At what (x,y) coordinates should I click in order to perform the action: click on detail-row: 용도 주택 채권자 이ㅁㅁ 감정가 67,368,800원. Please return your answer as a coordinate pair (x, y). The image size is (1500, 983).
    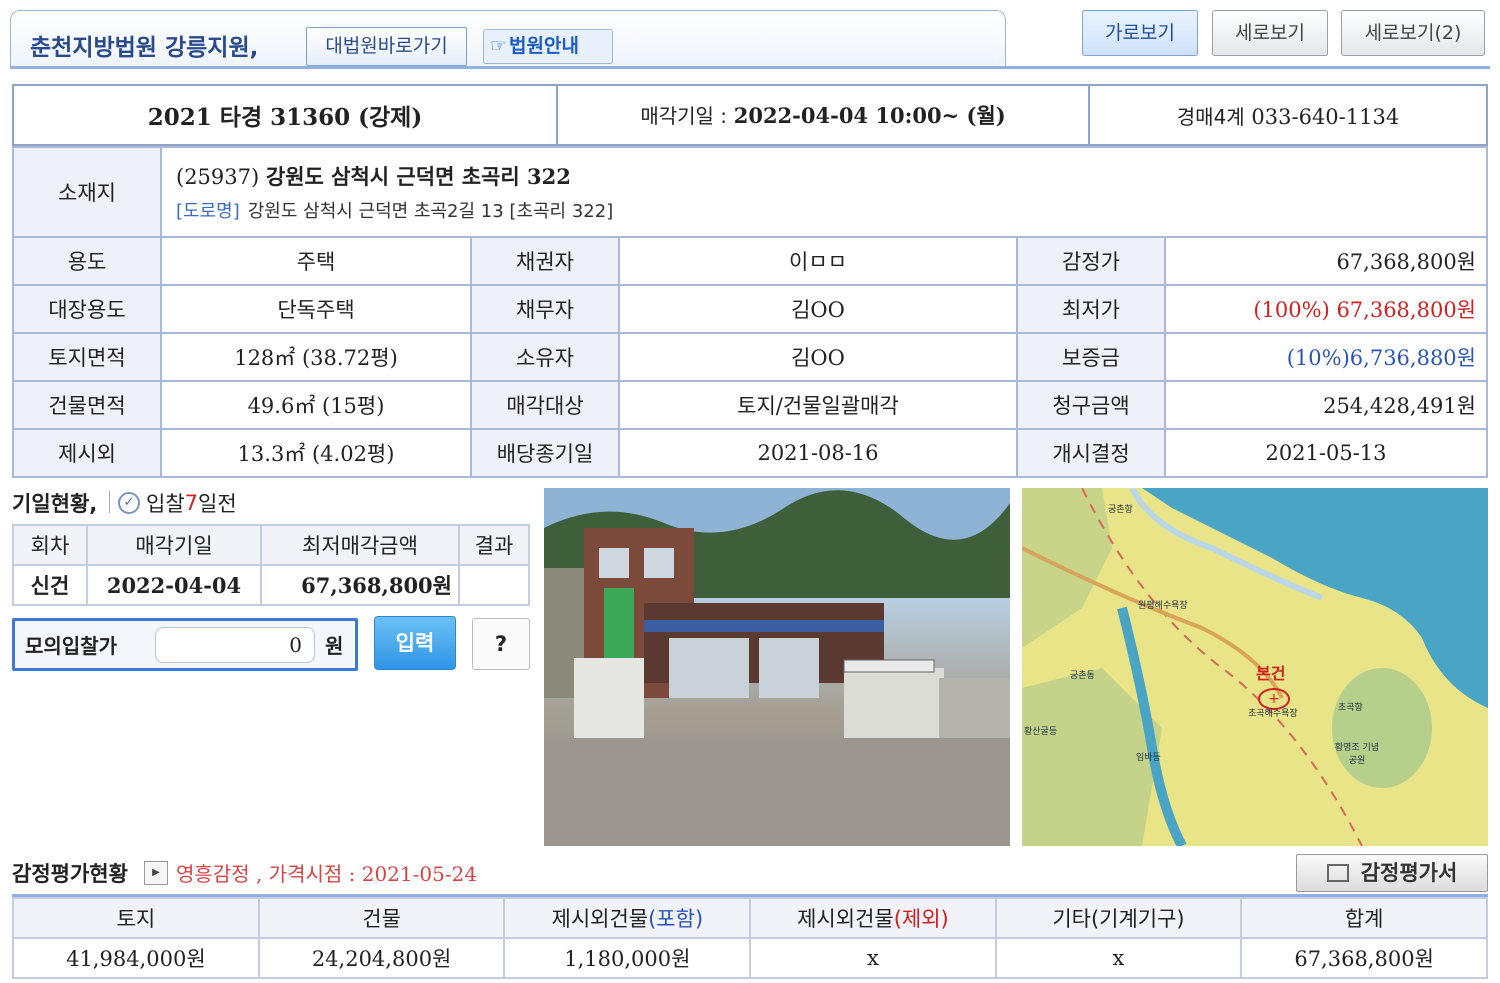
    Looking at the image, I should click on (750, 261).